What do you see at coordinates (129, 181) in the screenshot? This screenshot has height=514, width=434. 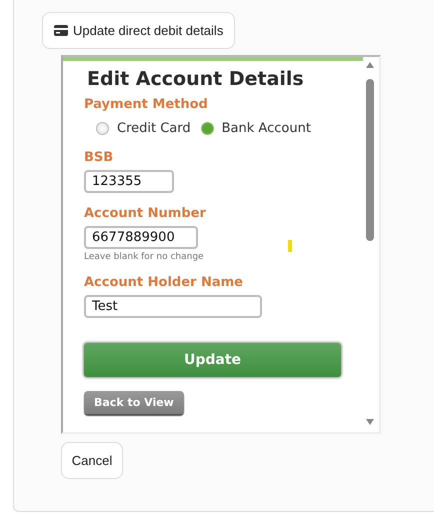 I see `input-field: 123355` at bounding box center [129, 181].